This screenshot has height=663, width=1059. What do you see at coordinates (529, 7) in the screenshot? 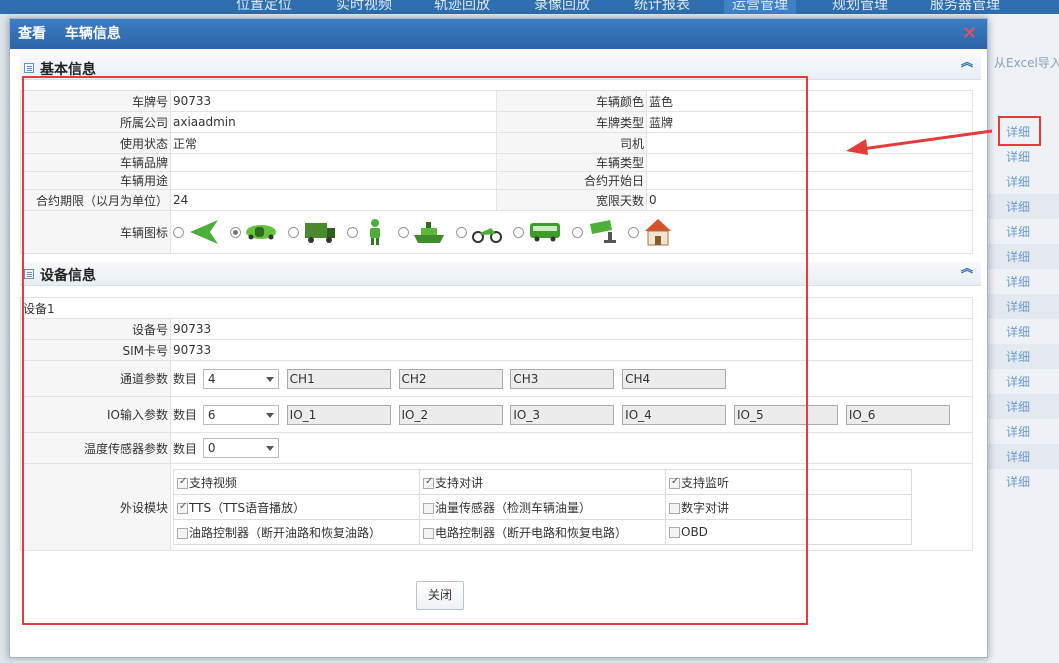
I see `top-navigation: 位置定位 实时视频 轨迹回放 录像回放 统计报表 运营管理 规划管理 服务器管理` at bounding box center [529, 7].